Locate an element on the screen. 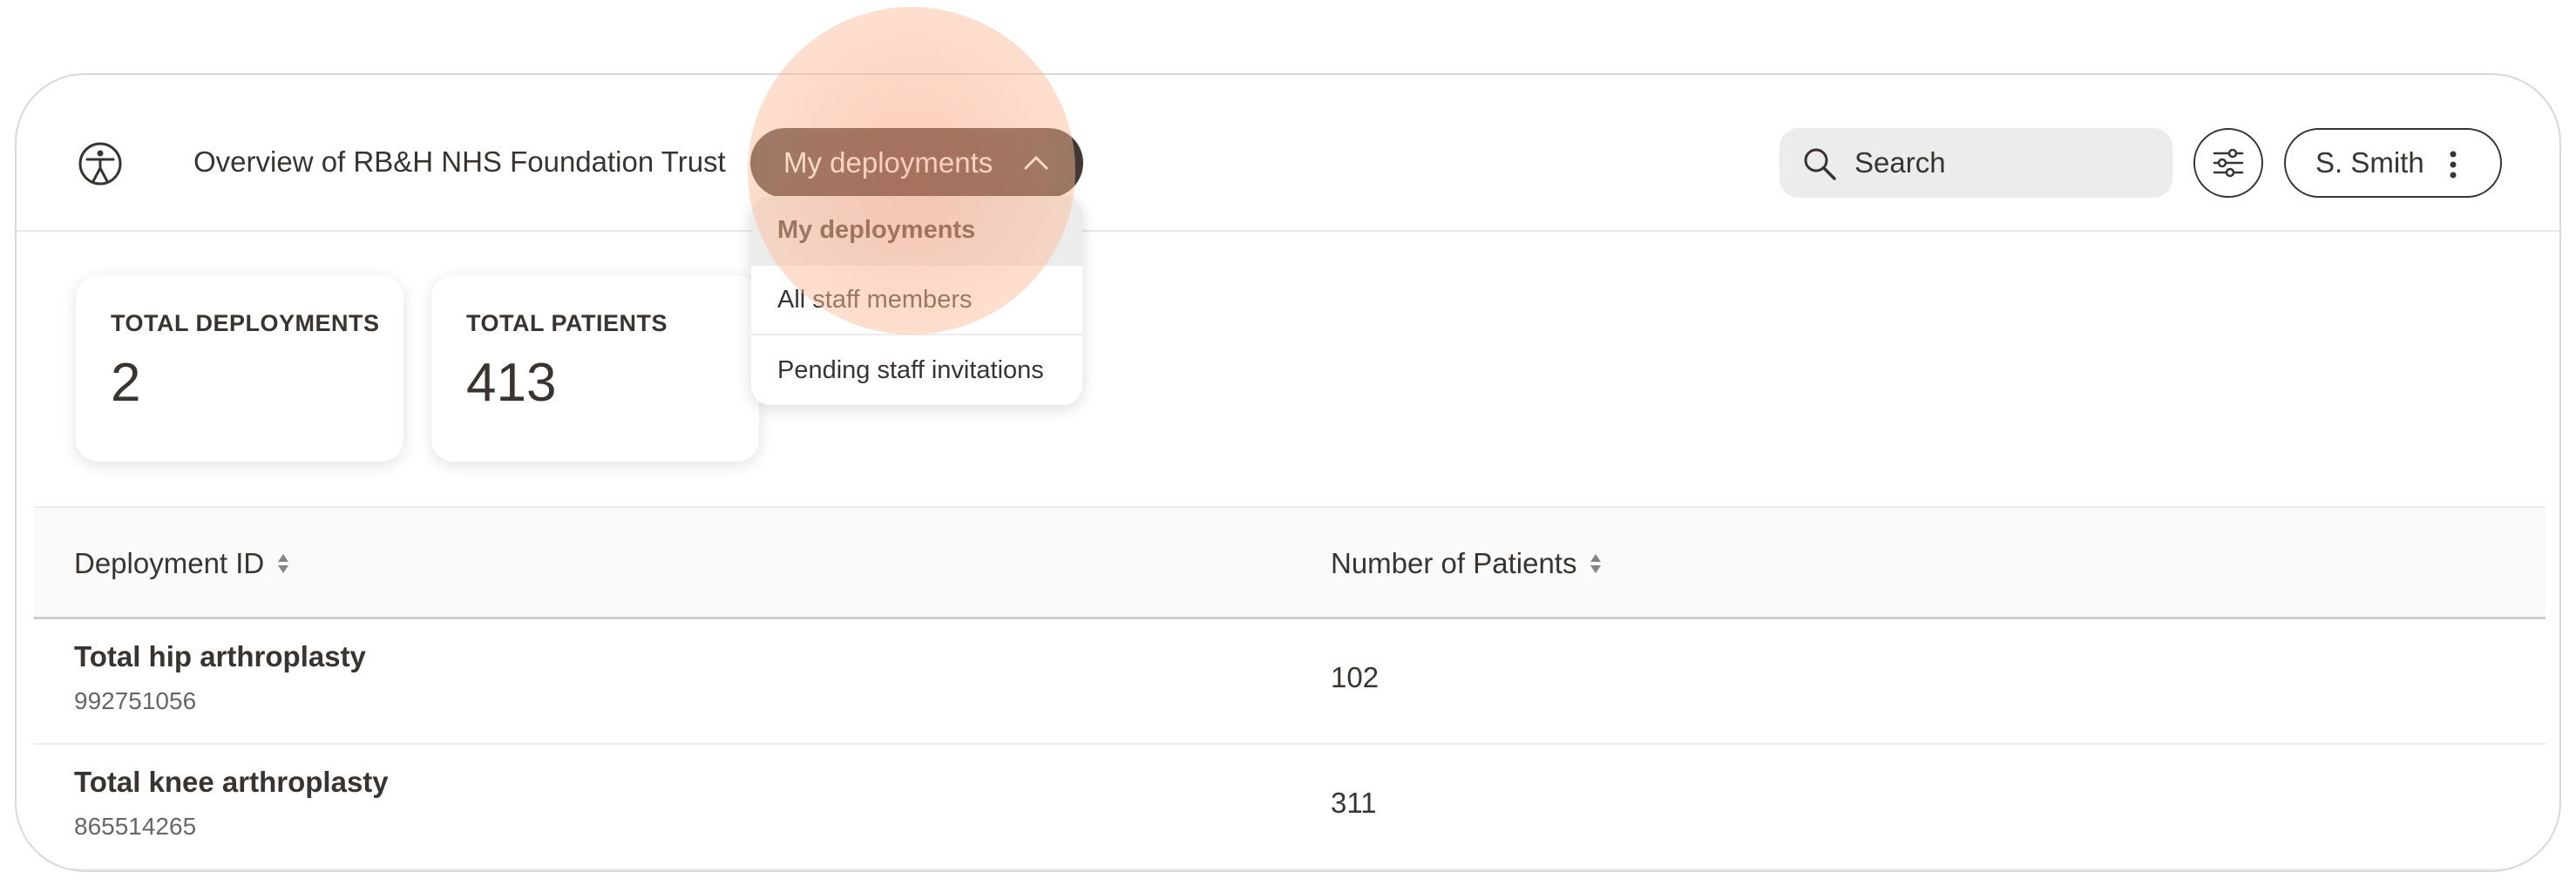 This screenshot has height=892, width=2576. search-input is located at coordinates (2003, 163).